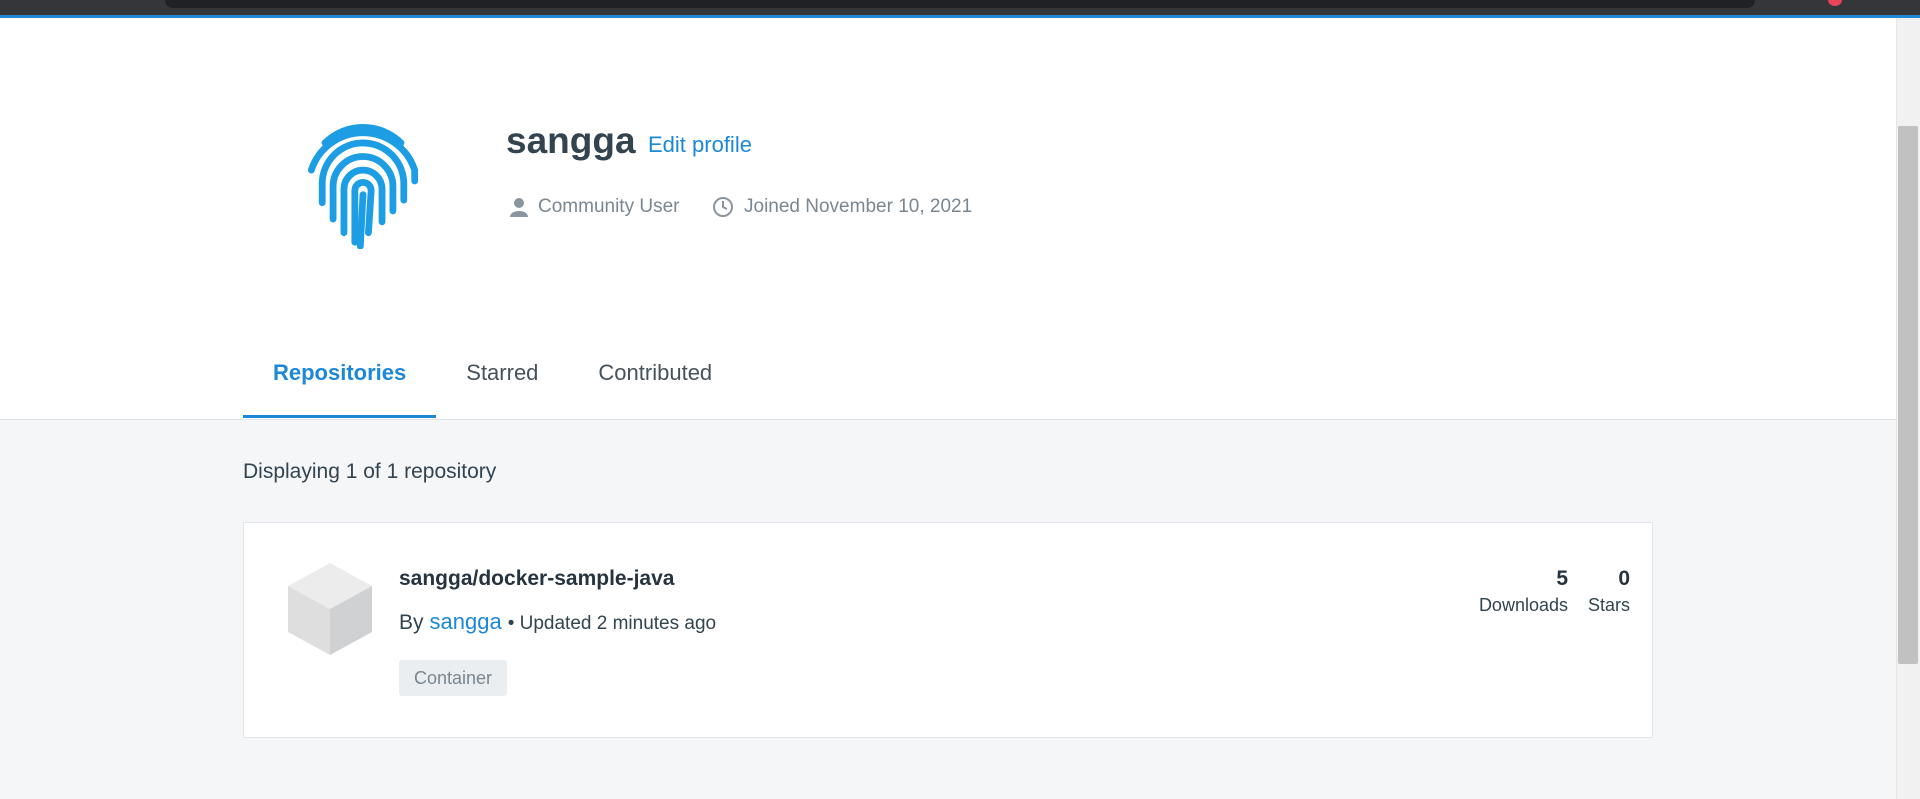 This screenshot has width=1920, height=799. Describe the element at coordinates (411, 622) in the screenshot. I see `repository-by-label: By` at that location.